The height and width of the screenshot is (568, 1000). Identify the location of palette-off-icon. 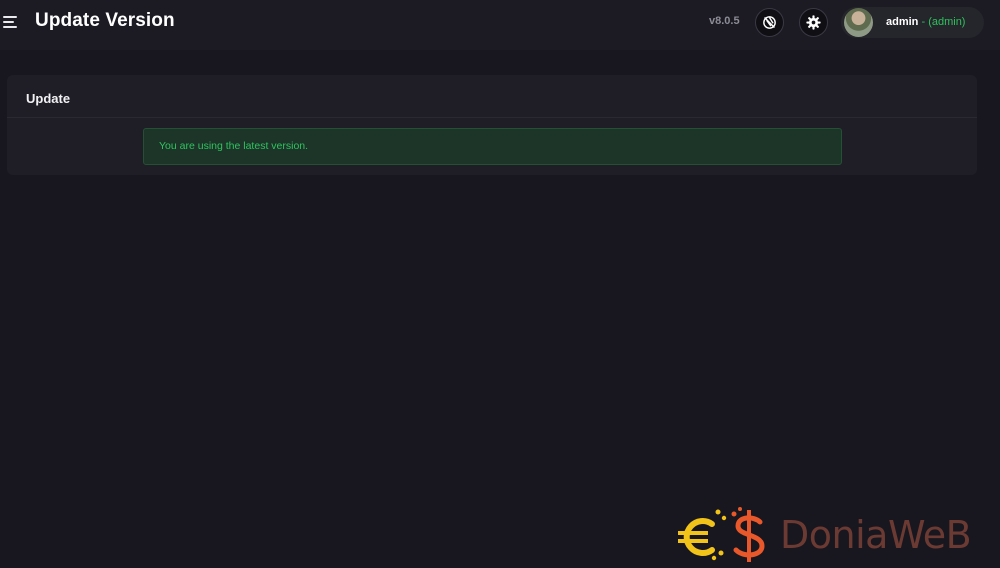
(769, 22).